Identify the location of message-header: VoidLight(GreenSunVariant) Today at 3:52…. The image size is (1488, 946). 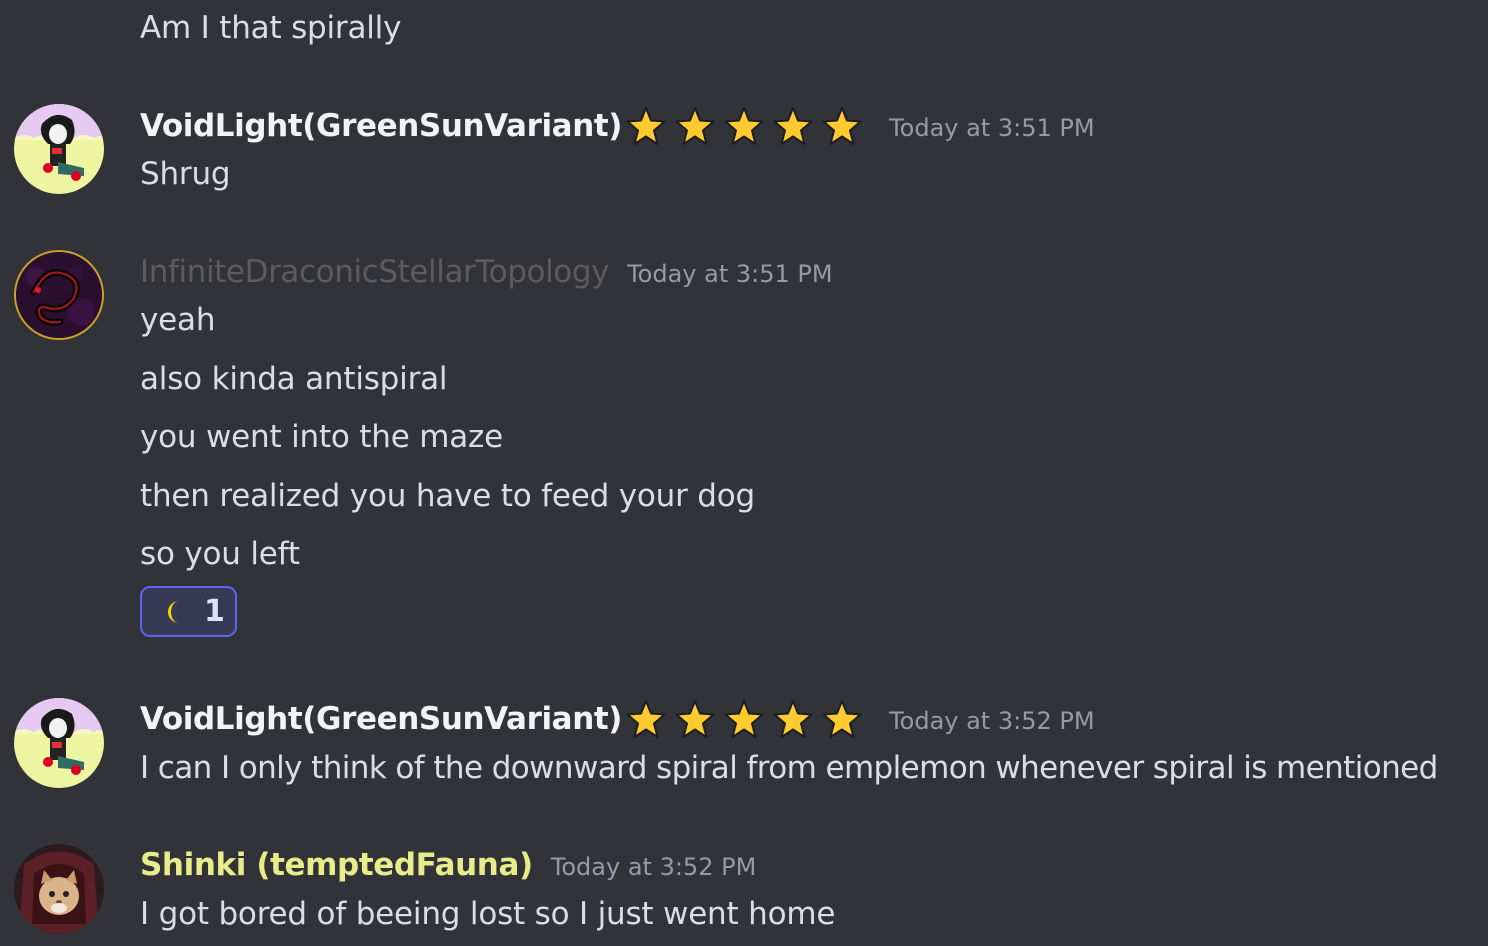
(617, 719).